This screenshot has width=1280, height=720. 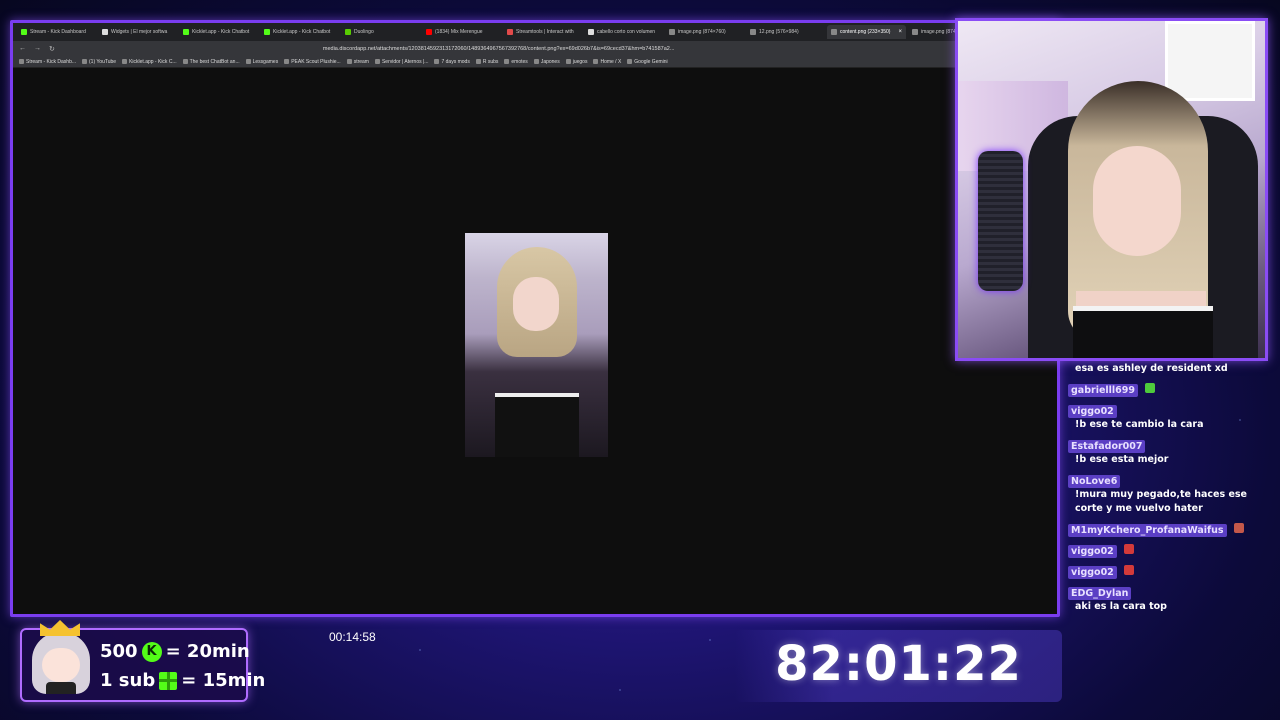 I want to click on chat-username: gabrielll699, so click(x=1103, y=390).